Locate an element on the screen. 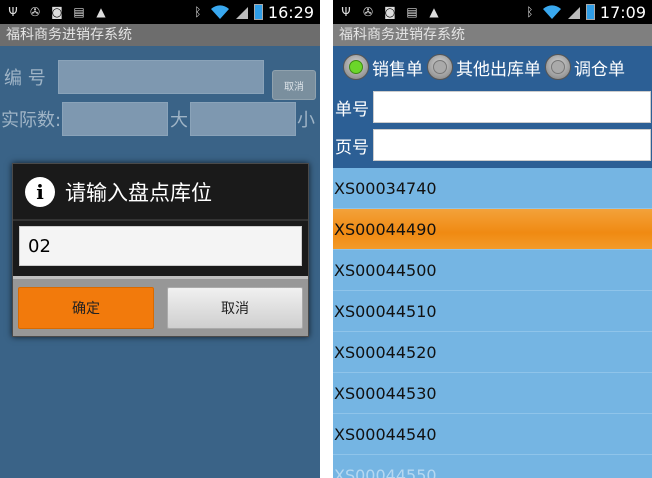 The height and width of the screenshot is (478, 652). cancel-button: 取消 is located at coordinates (235, 307).